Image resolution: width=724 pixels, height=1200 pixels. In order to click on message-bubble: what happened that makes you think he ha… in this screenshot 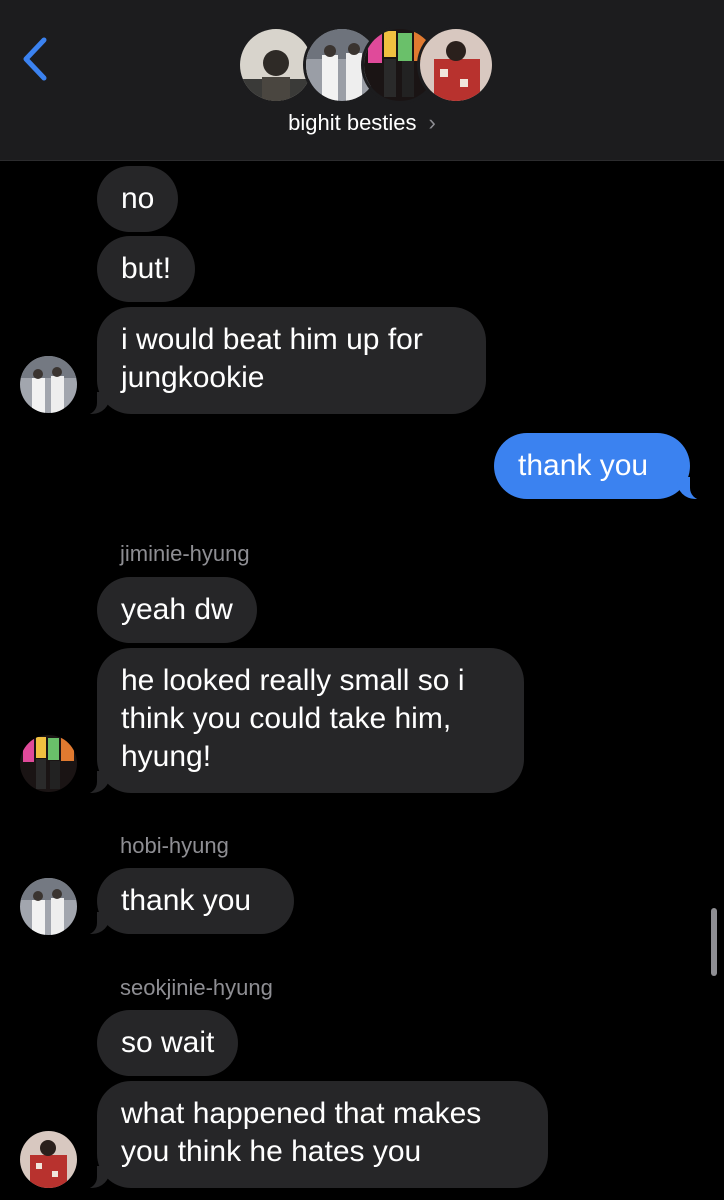, I will do `click(311, 1135)`.